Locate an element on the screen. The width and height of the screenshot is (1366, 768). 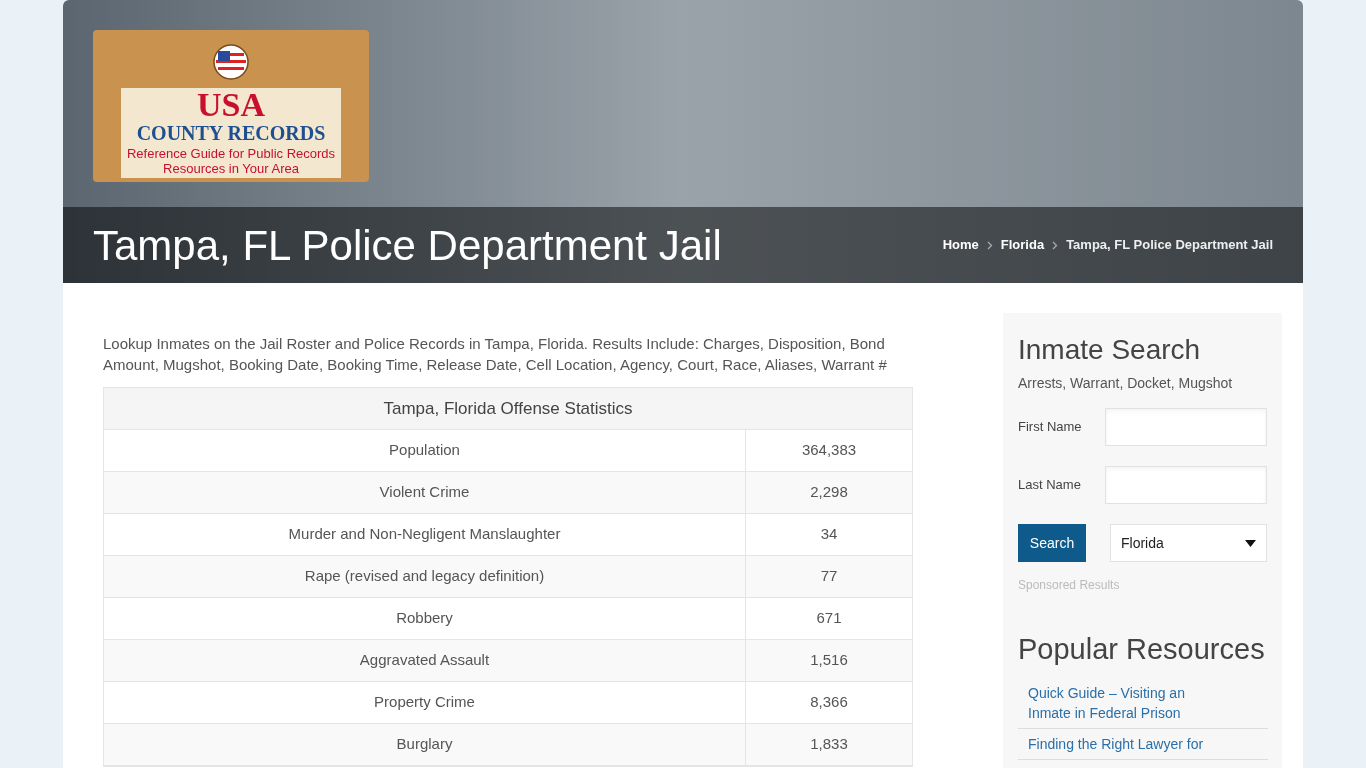
search-button: Search is located at coordinates (1052, 543).